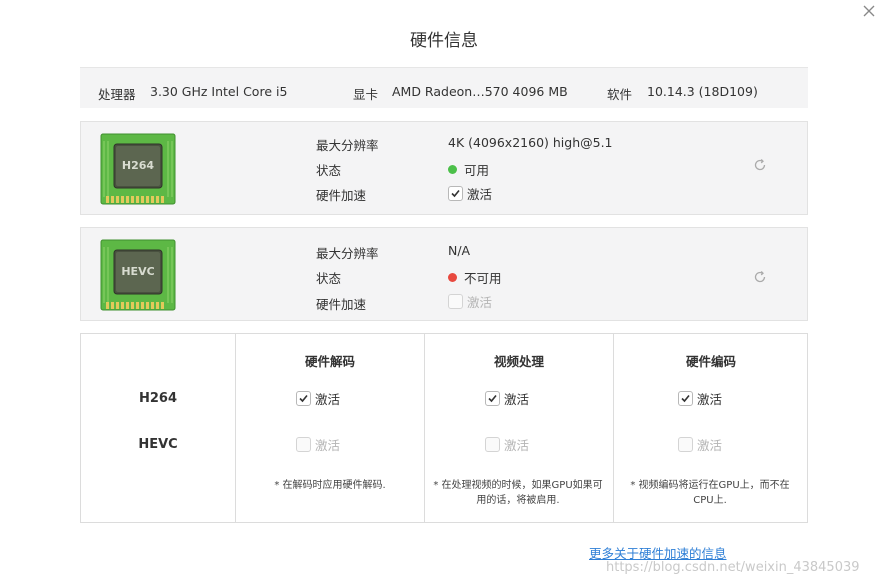  What do you see at coordinates (158, 444) in the screenshot?
I see `row-header-hevc: HEVC` at bounding box center [158, 444].